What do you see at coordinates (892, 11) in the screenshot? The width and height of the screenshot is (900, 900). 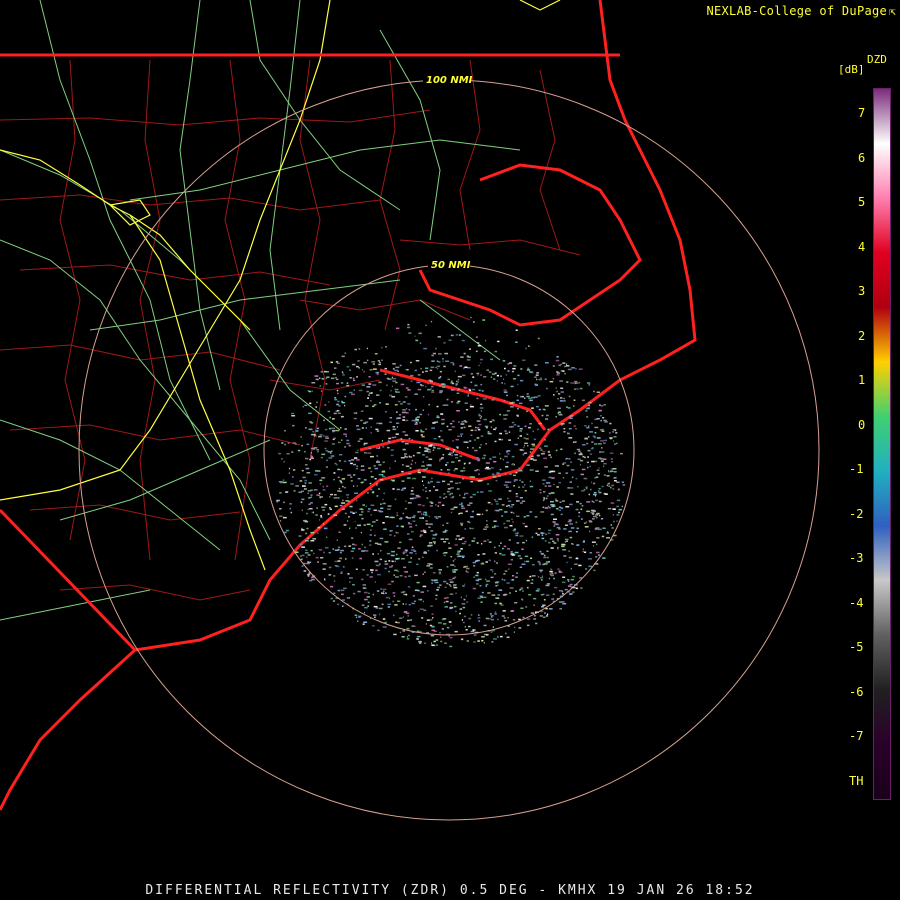 I see `external-link-icon: ⇱` at bounding box center [892, 11].